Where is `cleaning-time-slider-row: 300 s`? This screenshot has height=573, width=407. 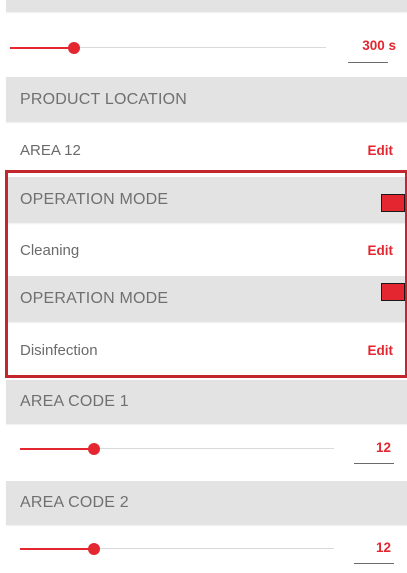 cleaning-time-slider-row: 300 s is located at coordinates (206, 49).